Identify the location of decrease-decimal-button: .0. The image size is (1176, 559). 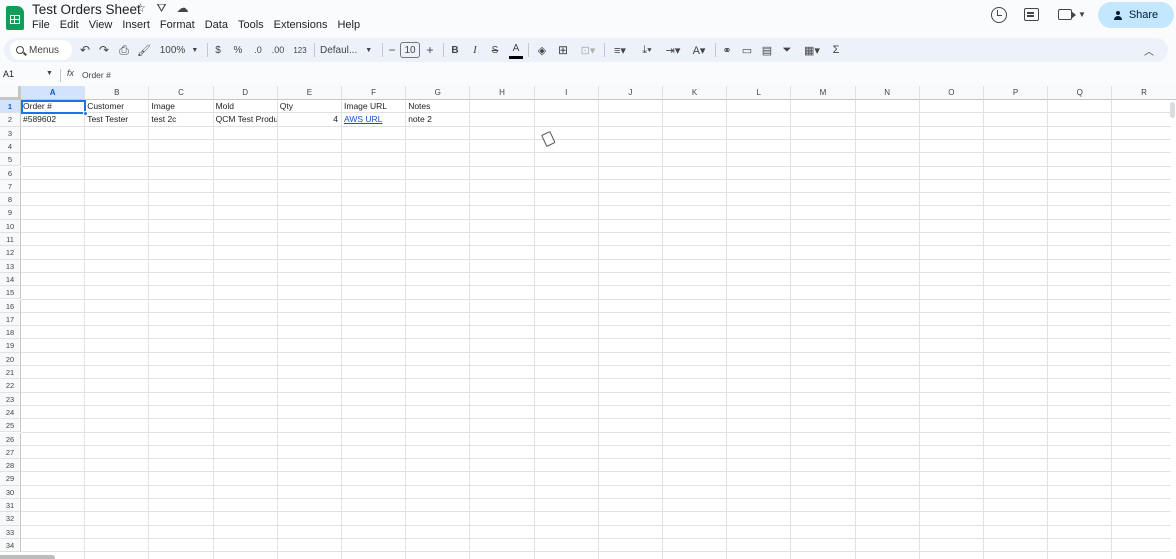
(258, 50).